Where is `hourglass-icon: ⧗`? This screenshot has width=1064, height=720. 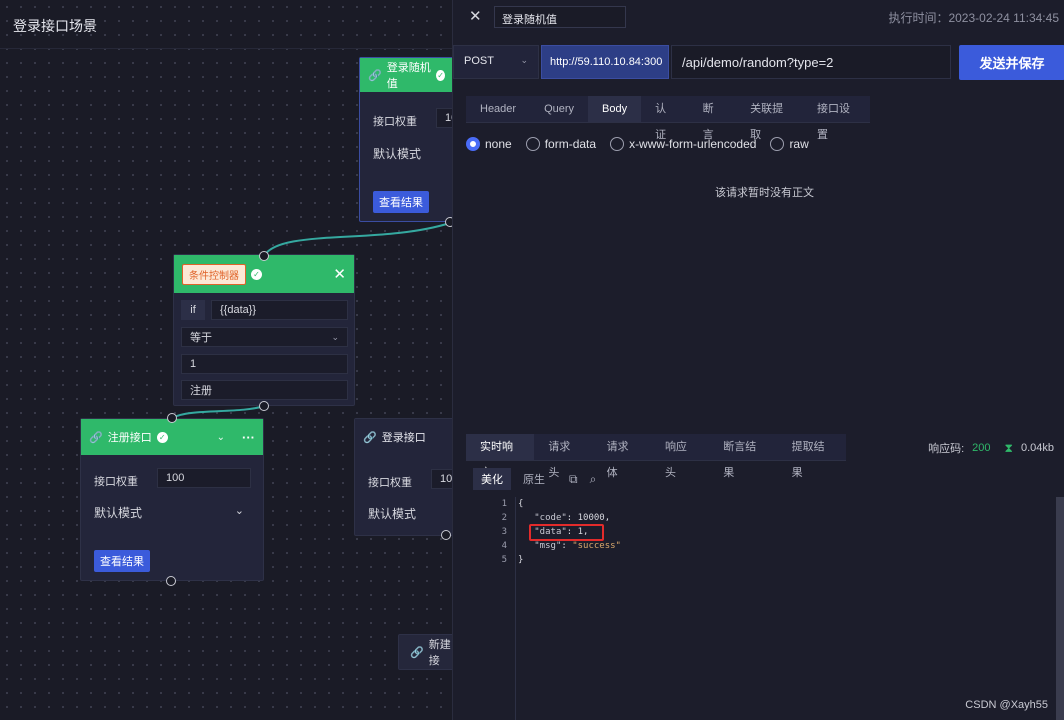 hourglass-icon: ⧗ is located at coordinates (1008, 447).